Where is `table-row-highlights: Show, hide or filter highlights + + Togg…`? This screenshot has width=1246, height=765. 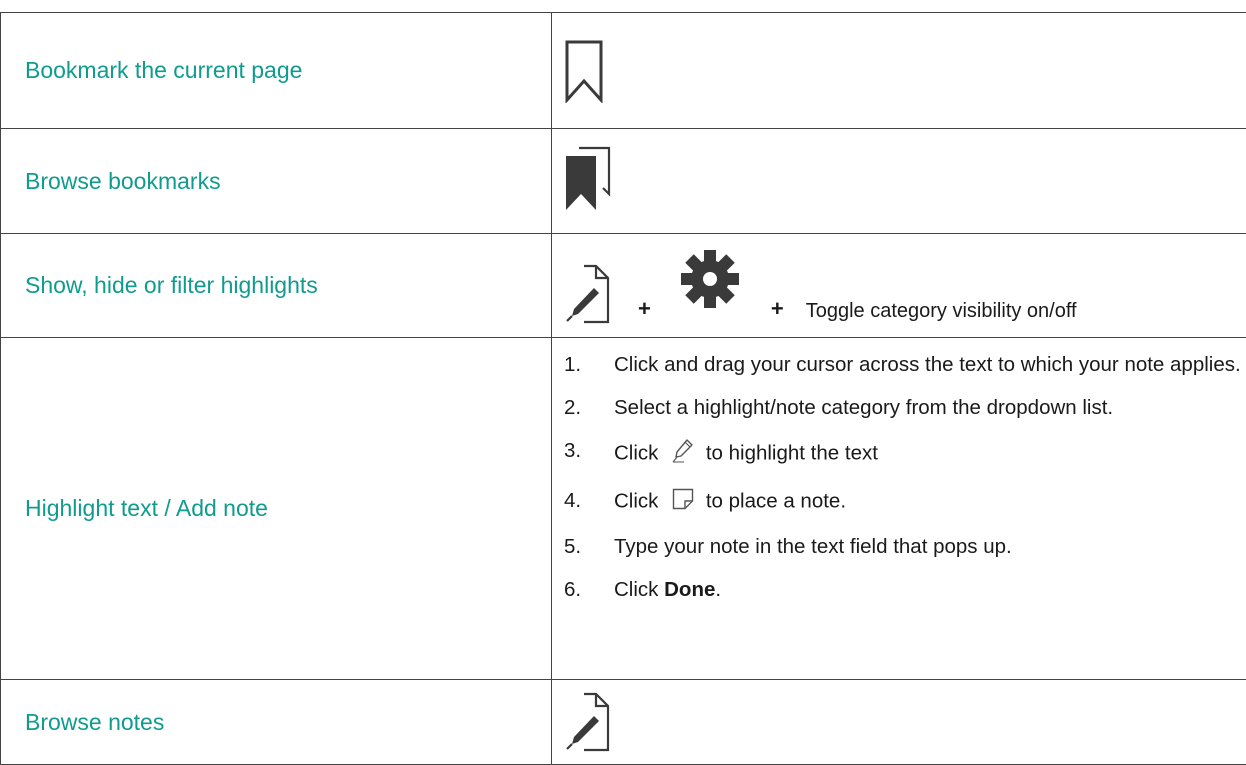
table-row-highlights: Show, hide or filter highlights + + Togg… is located at coordinates (623, 285).